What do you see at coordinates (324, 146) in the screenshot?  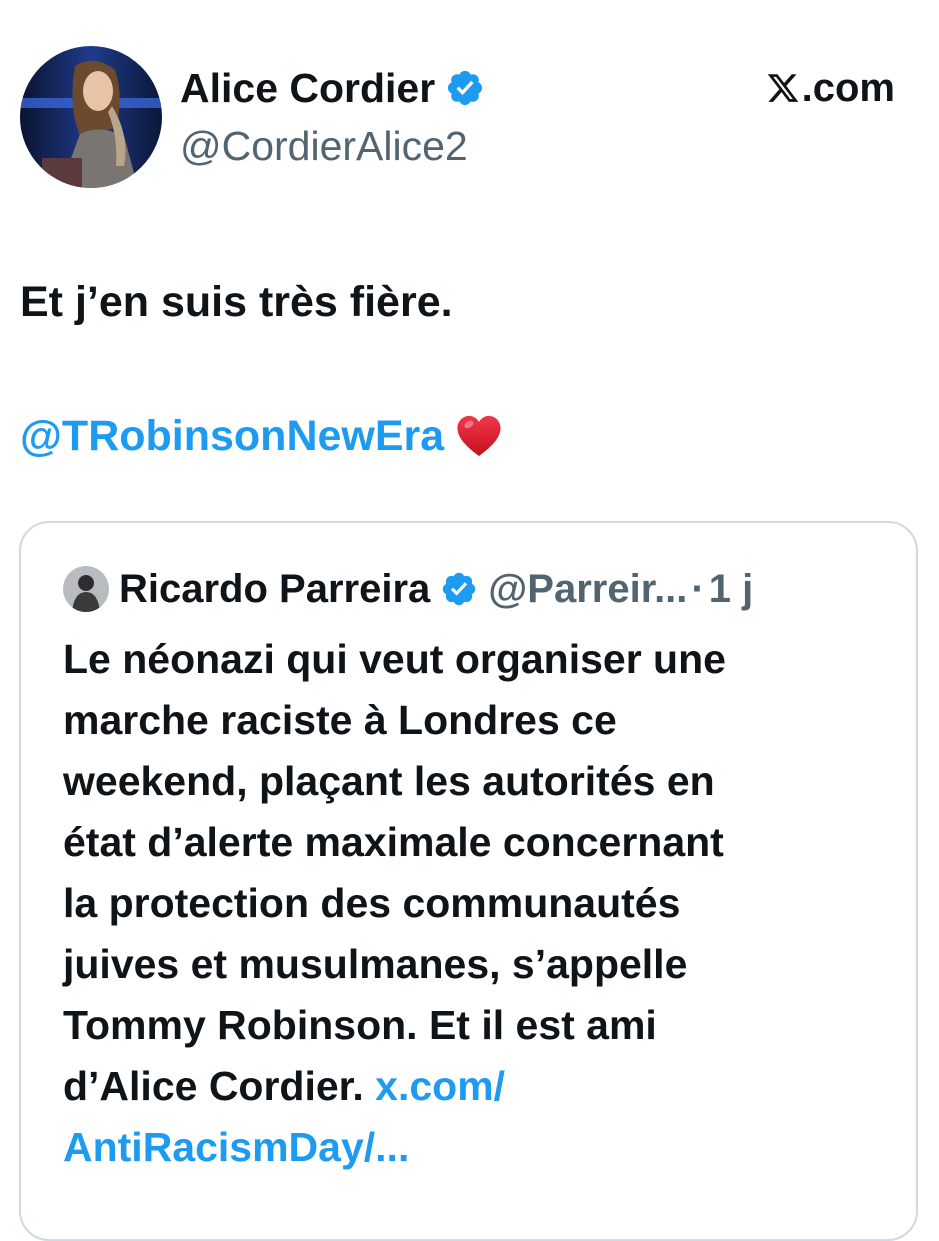 I see `author-handle: @CordierAlice2` at bounding box center [324, 146].